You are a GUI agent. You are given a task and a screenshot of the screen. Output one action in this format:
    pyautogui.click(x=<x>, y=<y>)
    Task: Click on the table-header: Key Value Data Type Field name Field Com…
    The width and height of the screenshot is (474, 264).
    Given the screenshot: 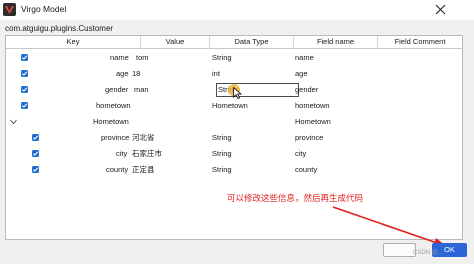 What is the action you would take?
    pyautogui.click(x=234, y=42)
    